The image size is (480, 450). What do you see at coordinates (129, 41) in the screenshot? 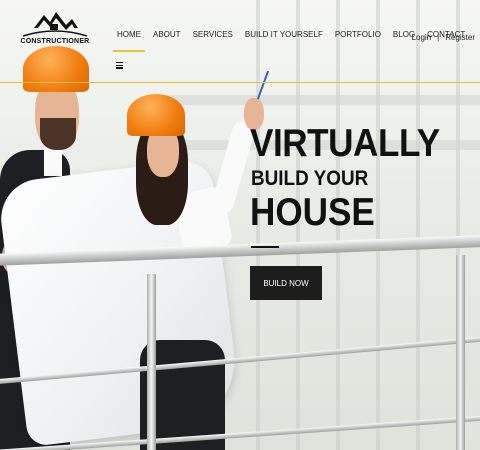
I see `nav-item-home: HOME` at bounding box center [129, 41].